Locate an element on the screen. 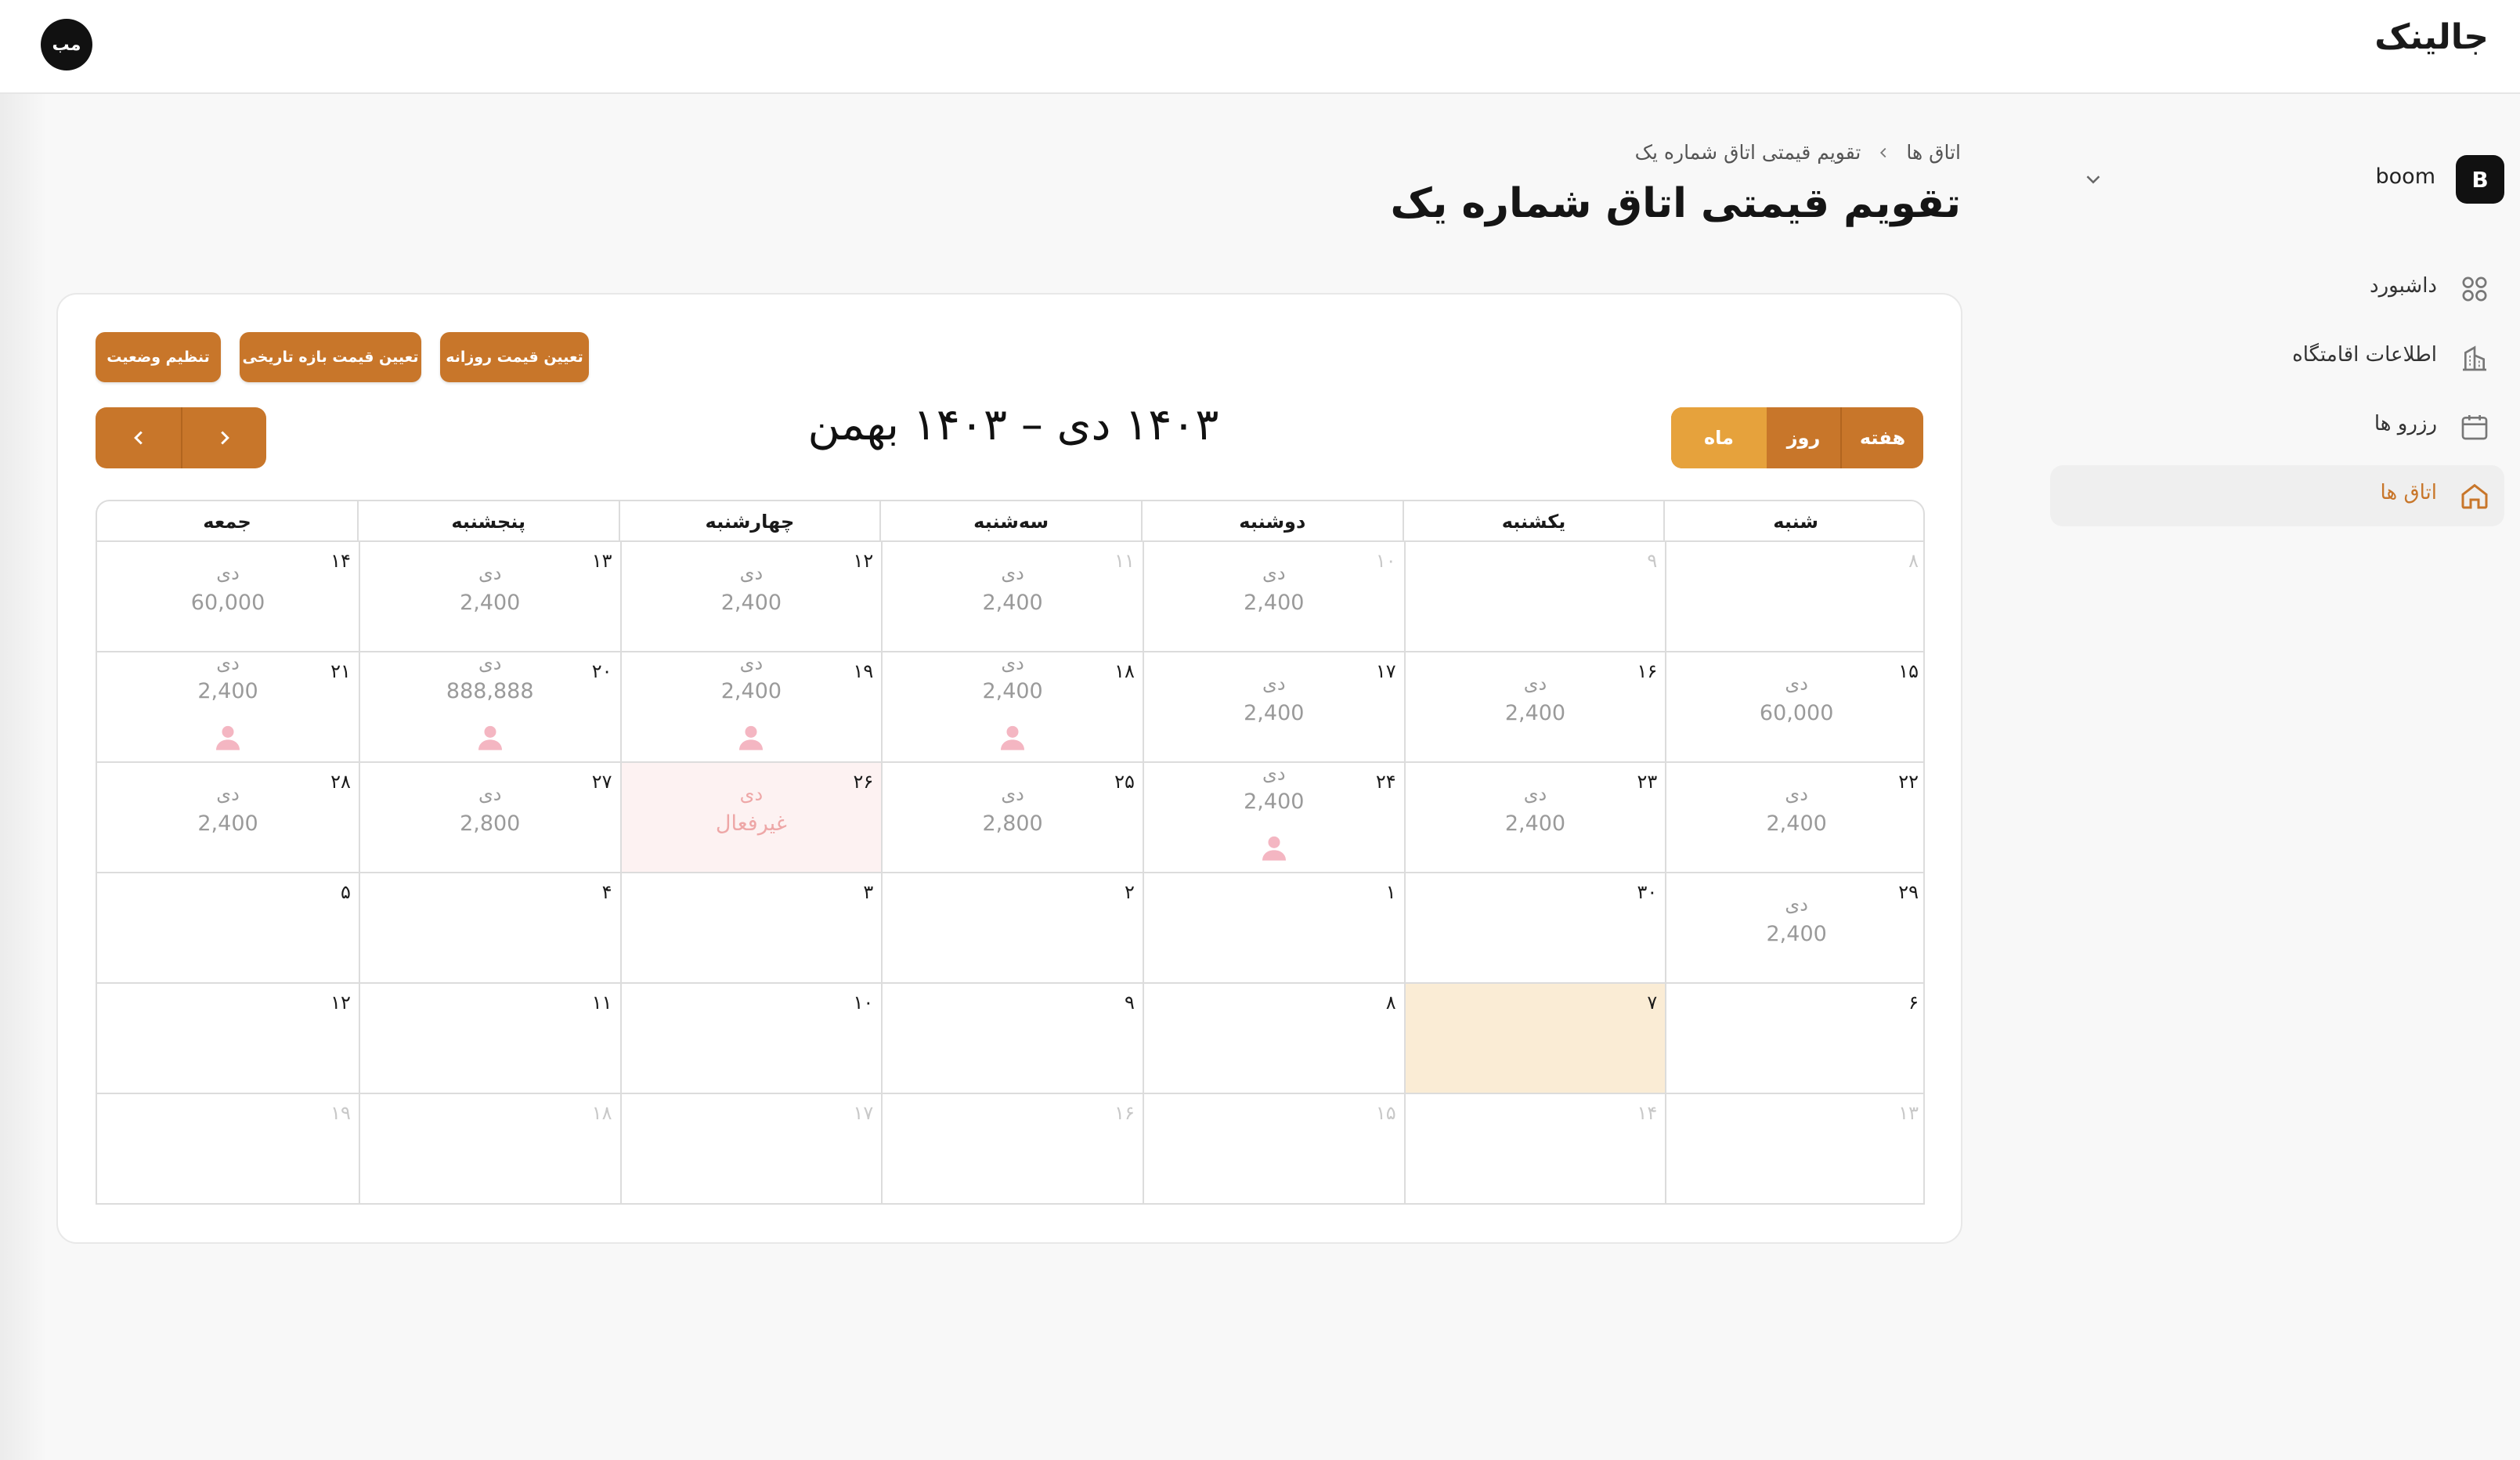 The image size is (2520, 1460). breadcrumb-parent: اتاق ها is located at coordinates (1933, 152).